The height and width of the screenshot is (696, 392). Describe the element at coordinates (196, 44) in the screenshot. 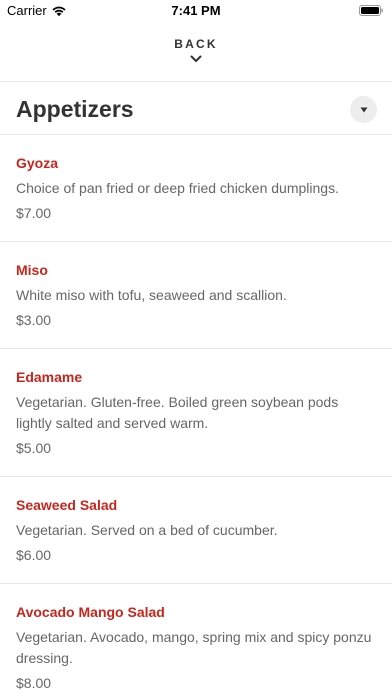

I see `back-label: BACK` at that location.